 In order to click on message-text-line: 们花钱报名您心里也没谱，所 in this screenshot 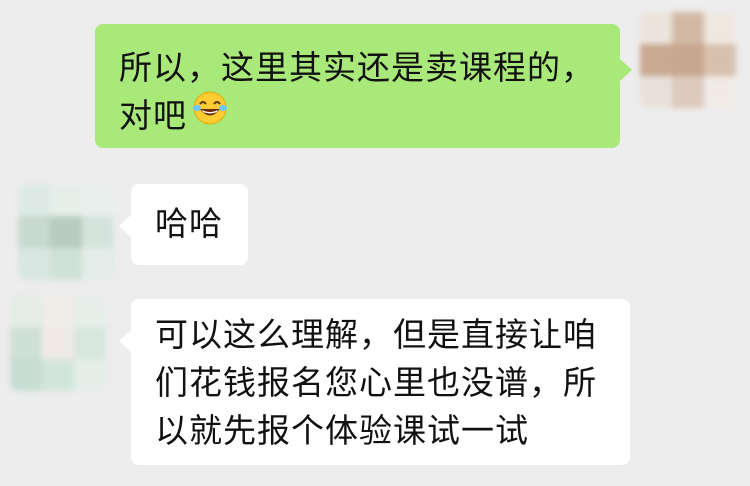, I will do `click(376, 382)`.